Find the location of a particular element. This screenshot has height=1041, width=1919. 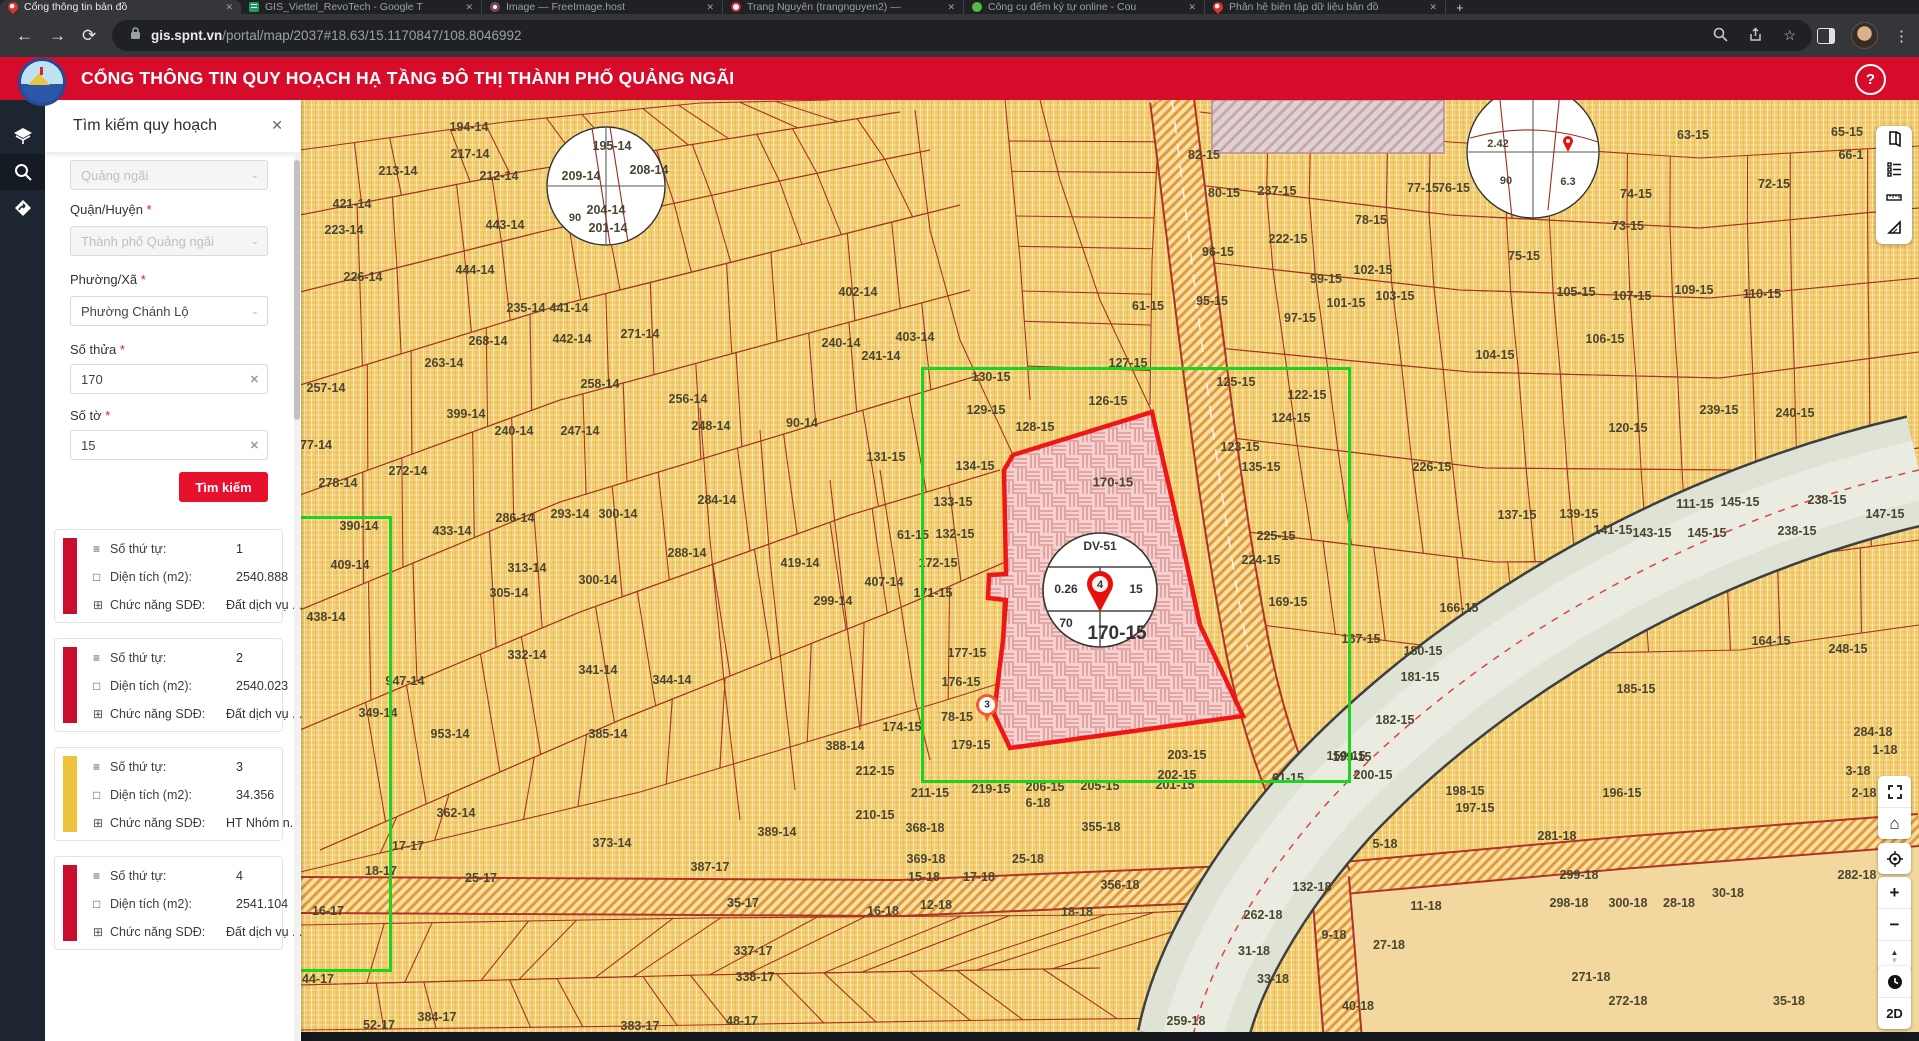

share-icon is located at coordinates (22, 208).